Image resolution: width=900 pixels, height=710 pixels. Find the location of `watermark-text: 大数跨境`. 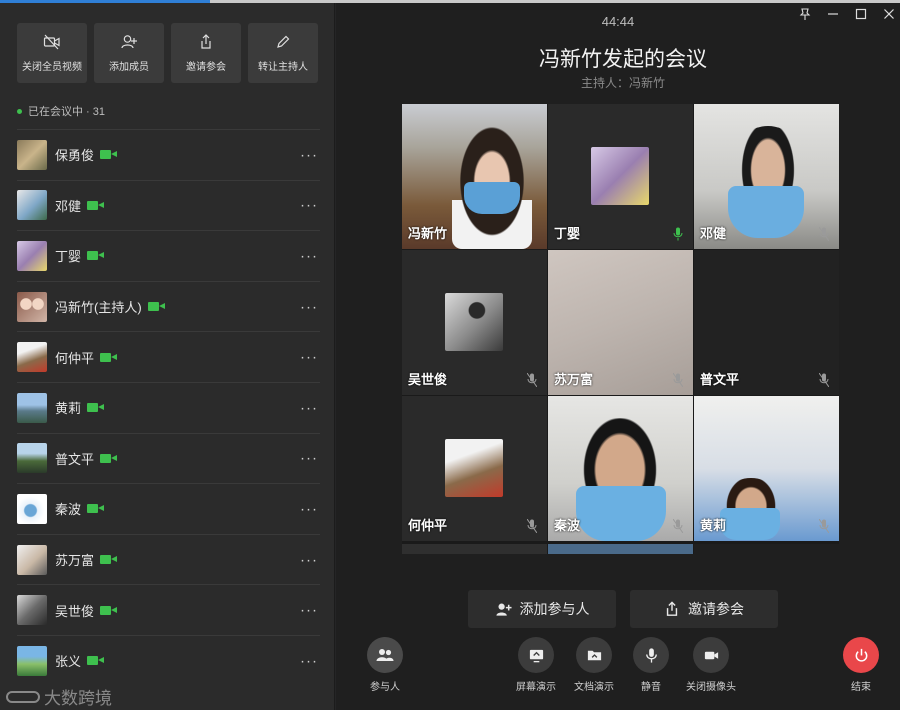

watermark-text: 大数跨境 is located at coordinates (78, 698).